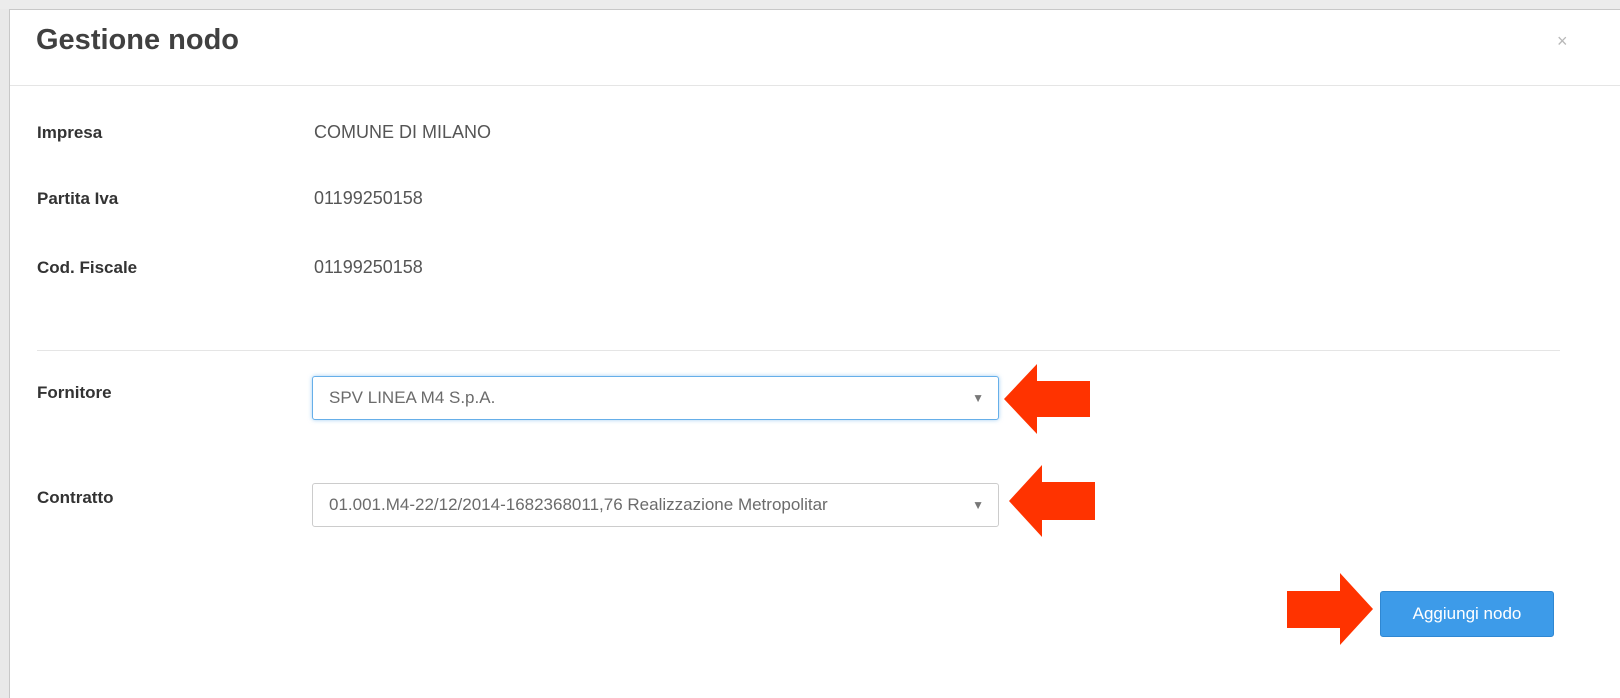 The height and width of the screenshot is (698, 1620). Describe the element at coordinates (74, 392) in the screenshot. I see `fornitore-label: Fornitore` at that location.